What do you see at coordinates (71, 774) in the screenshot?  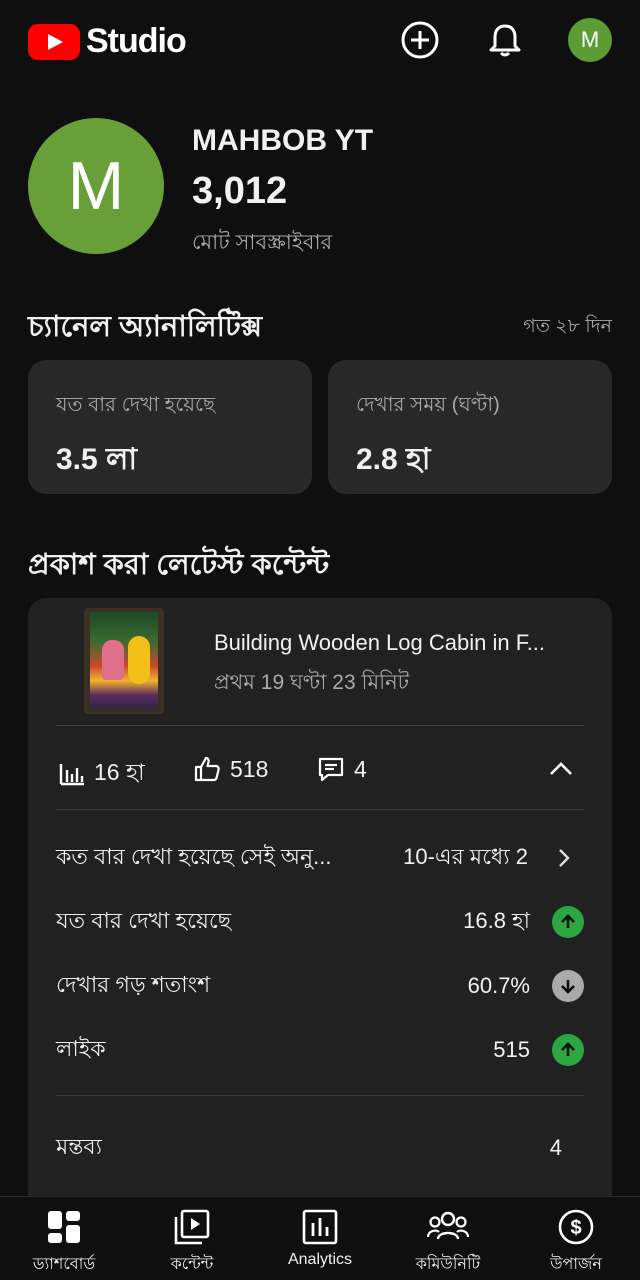 I see `bar-chart-icon` at bounding box center [71, 774].